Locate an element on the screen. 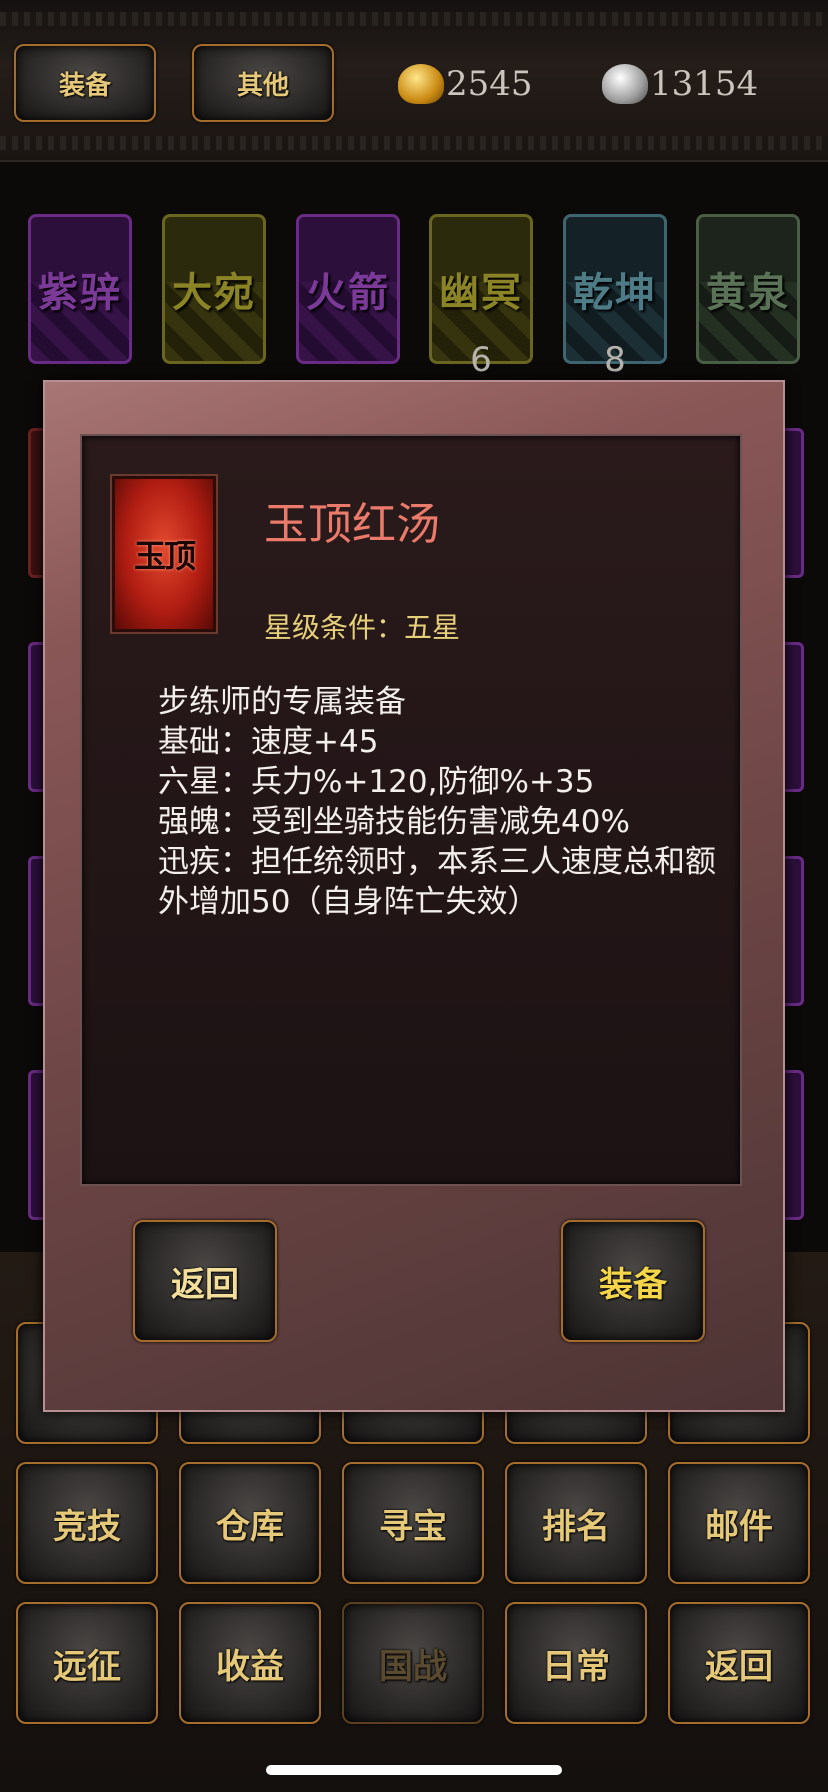 The height and width of the screenshot is (1792, 828). horse-card-label: 大宛 is located at coordinates (214, 292).